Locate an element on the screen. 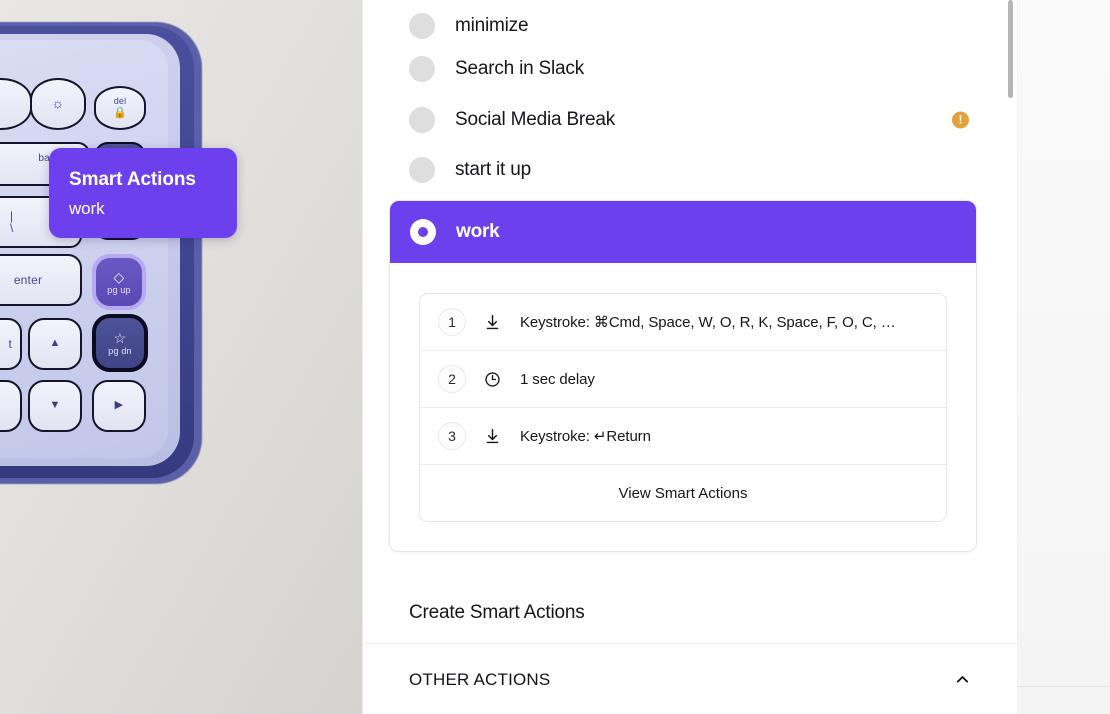  create-smart-actions-button: Create Smart Actions is located at coordinates (690, 613).